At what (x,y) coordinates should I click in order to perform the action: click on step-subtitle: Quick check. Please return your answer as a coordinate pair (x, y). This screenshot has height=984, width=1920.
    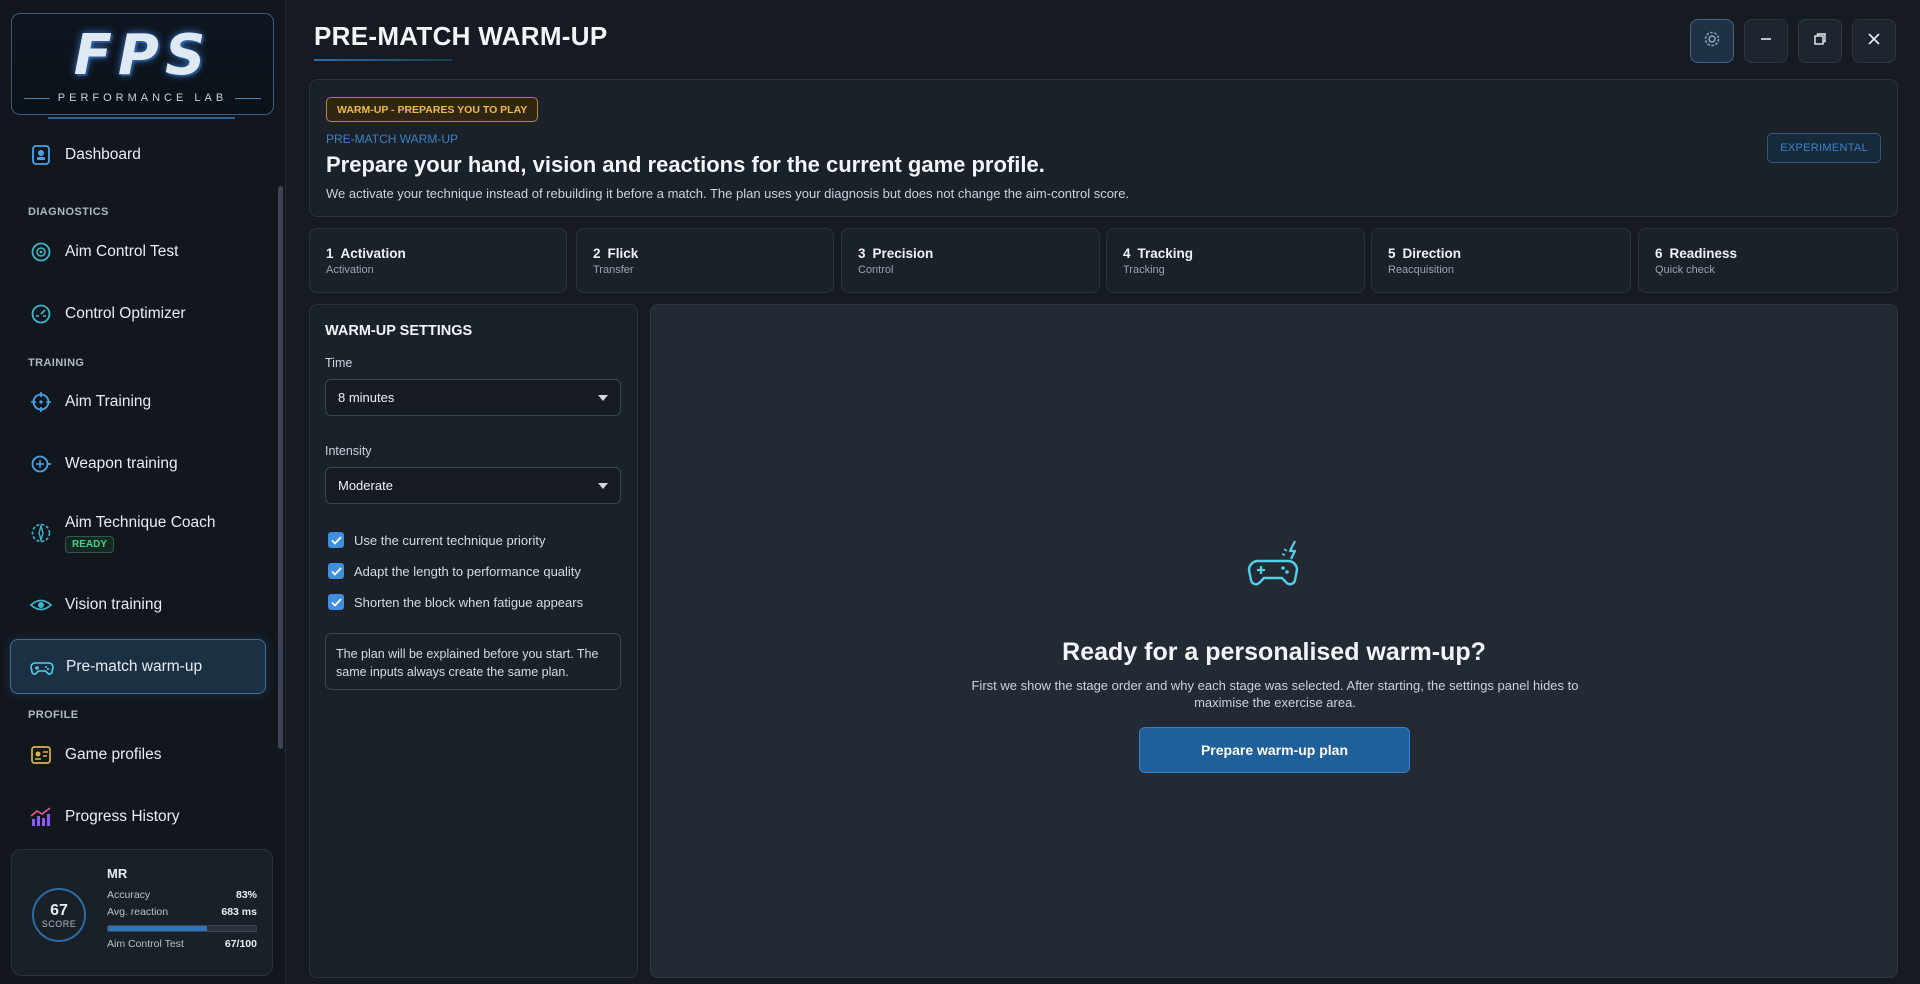
    Looking at the image, I should click on (1685, 270).